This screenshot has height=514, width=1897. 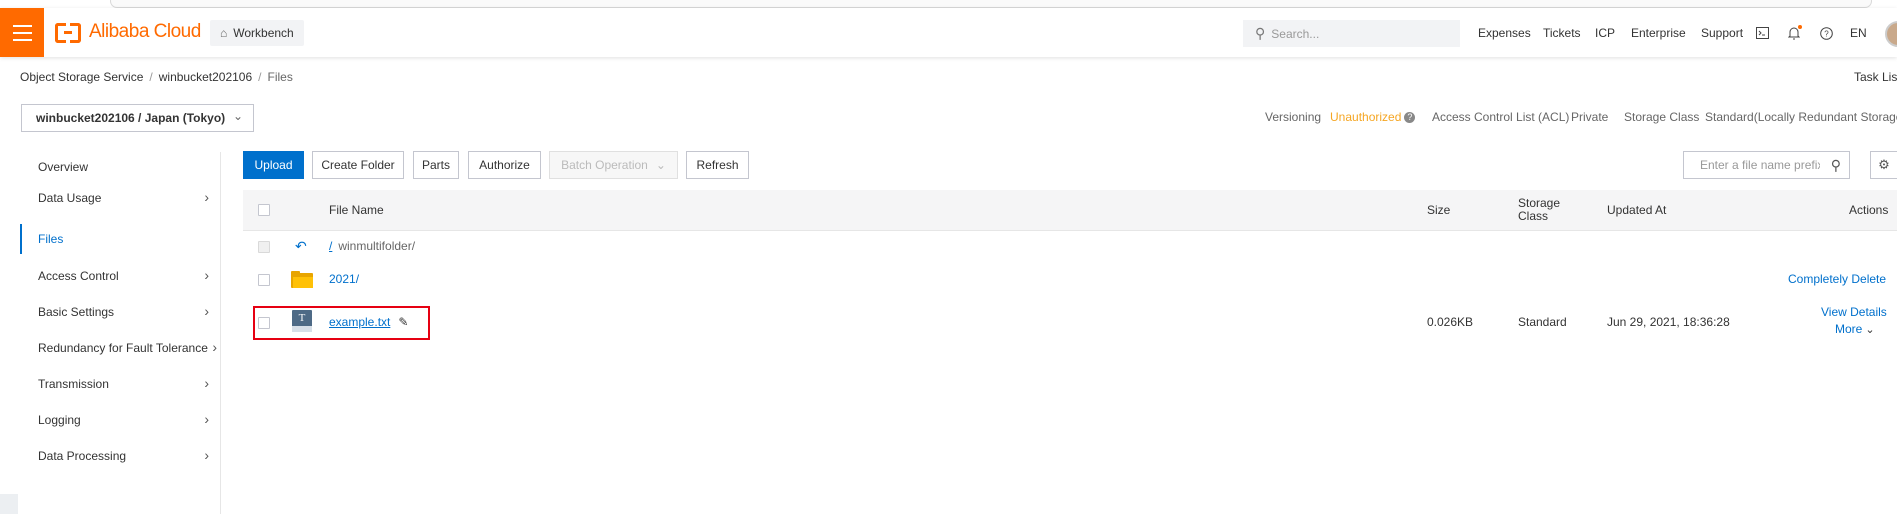 I want to click on sidebar-item-overview: Overview, so click(x=119, y=167).